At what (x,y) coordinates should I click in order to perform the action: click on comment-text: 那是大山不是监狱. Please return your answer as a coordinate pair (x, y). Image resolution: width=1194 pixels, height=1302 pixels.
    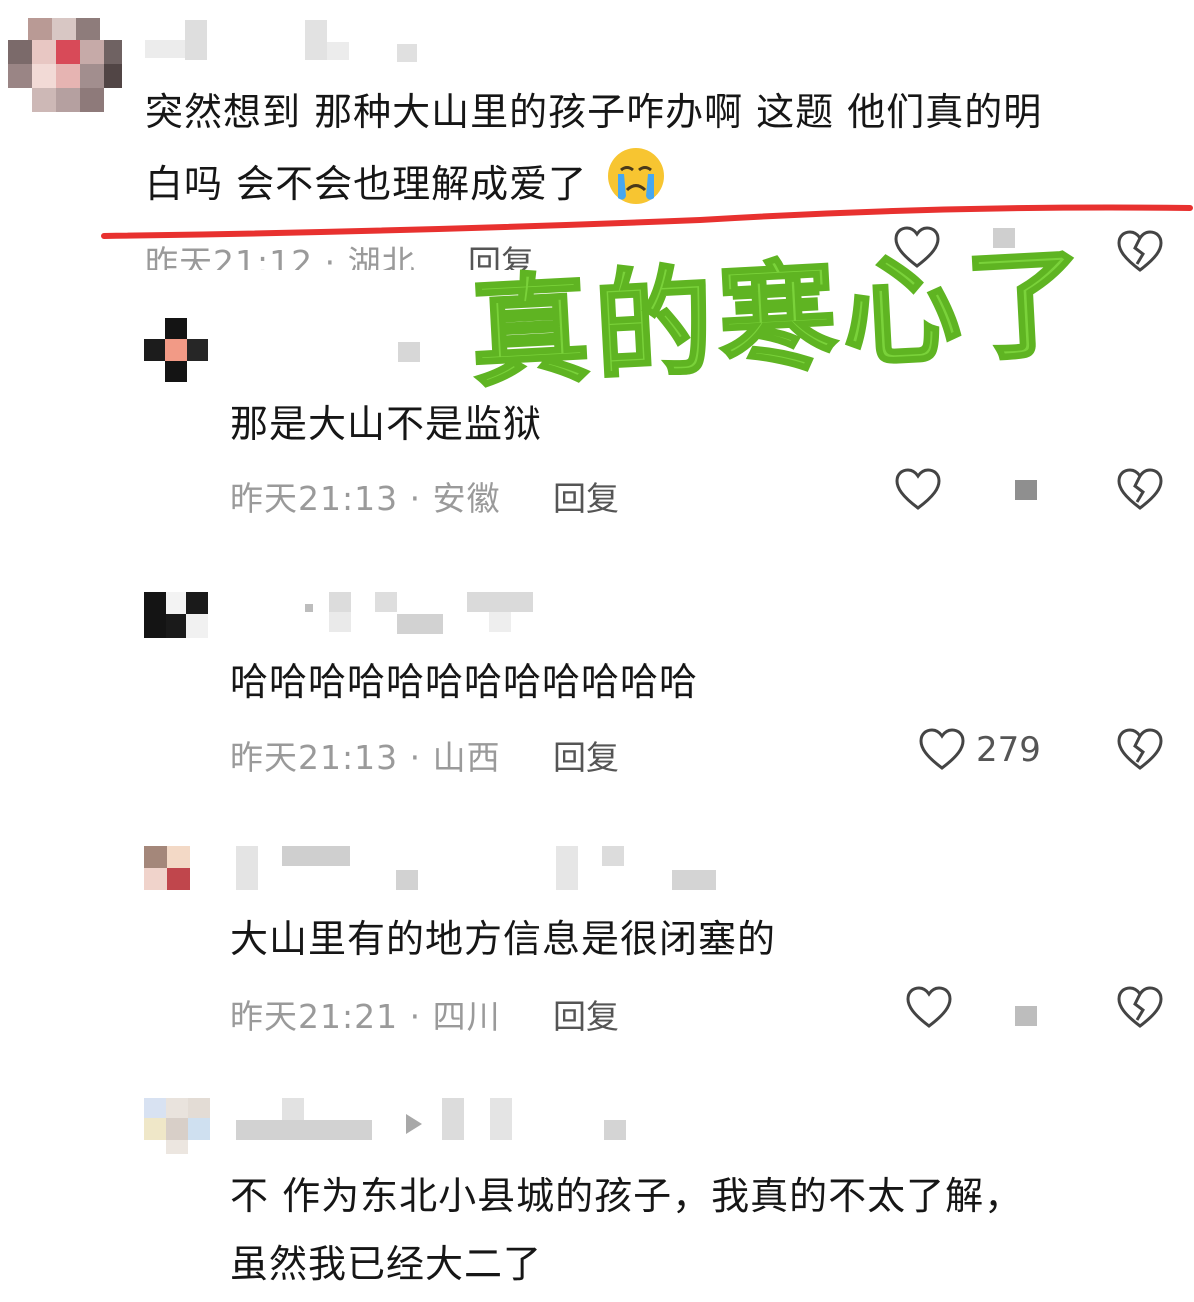
    Looking at the image, I should click on (386, 424).